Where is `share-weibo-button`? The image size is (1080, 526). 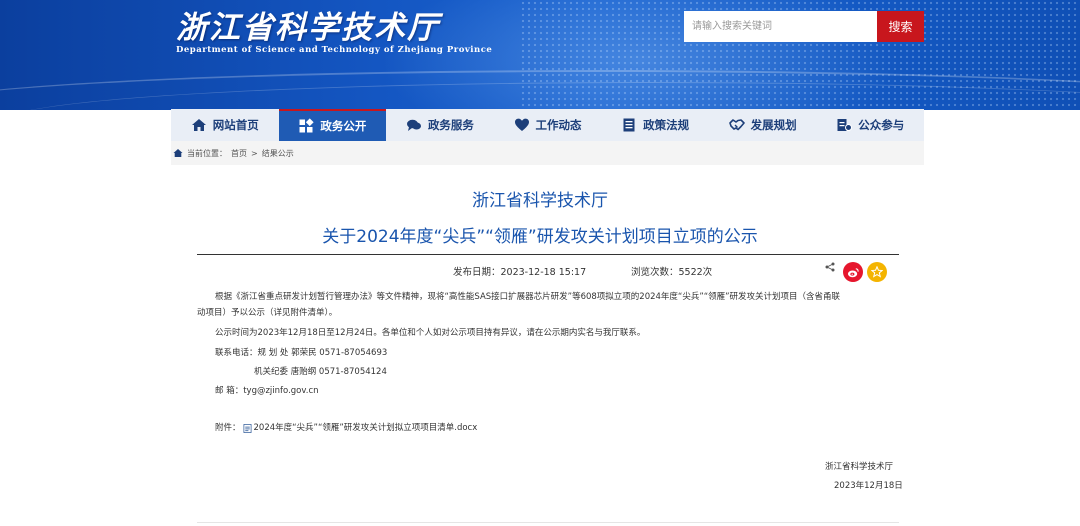
share-weibo-button is located at coordinates (853, 272).